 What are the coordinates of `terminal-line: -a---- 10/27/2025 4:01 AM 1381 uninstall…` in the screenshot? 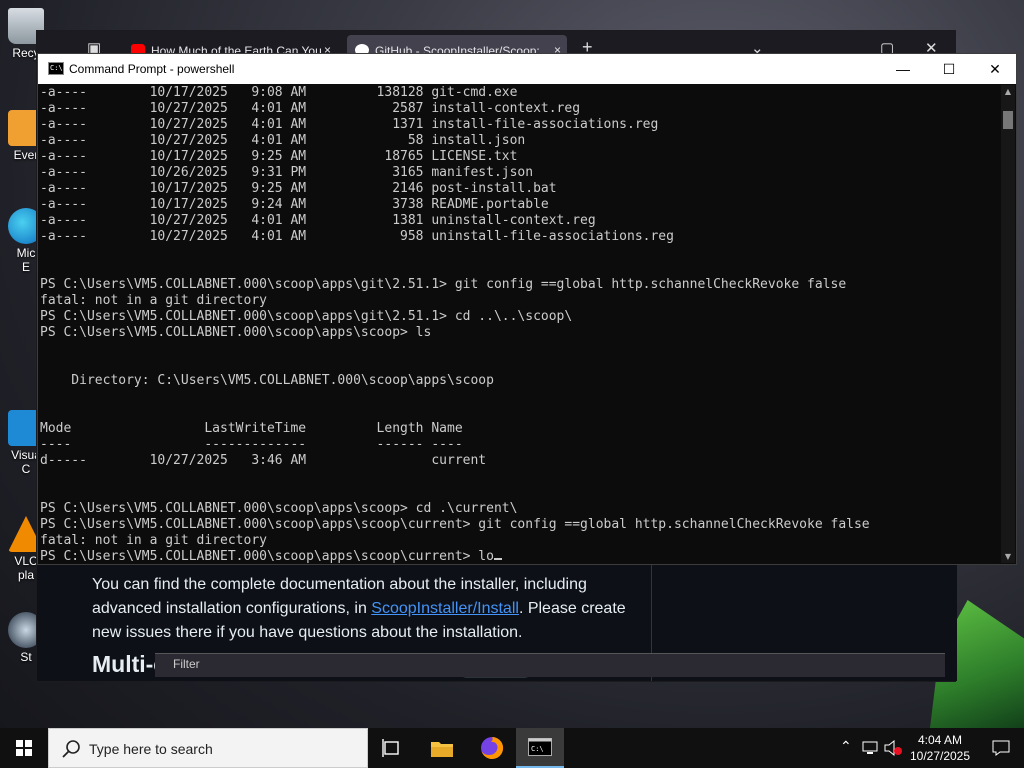 It's located at (318, 220).